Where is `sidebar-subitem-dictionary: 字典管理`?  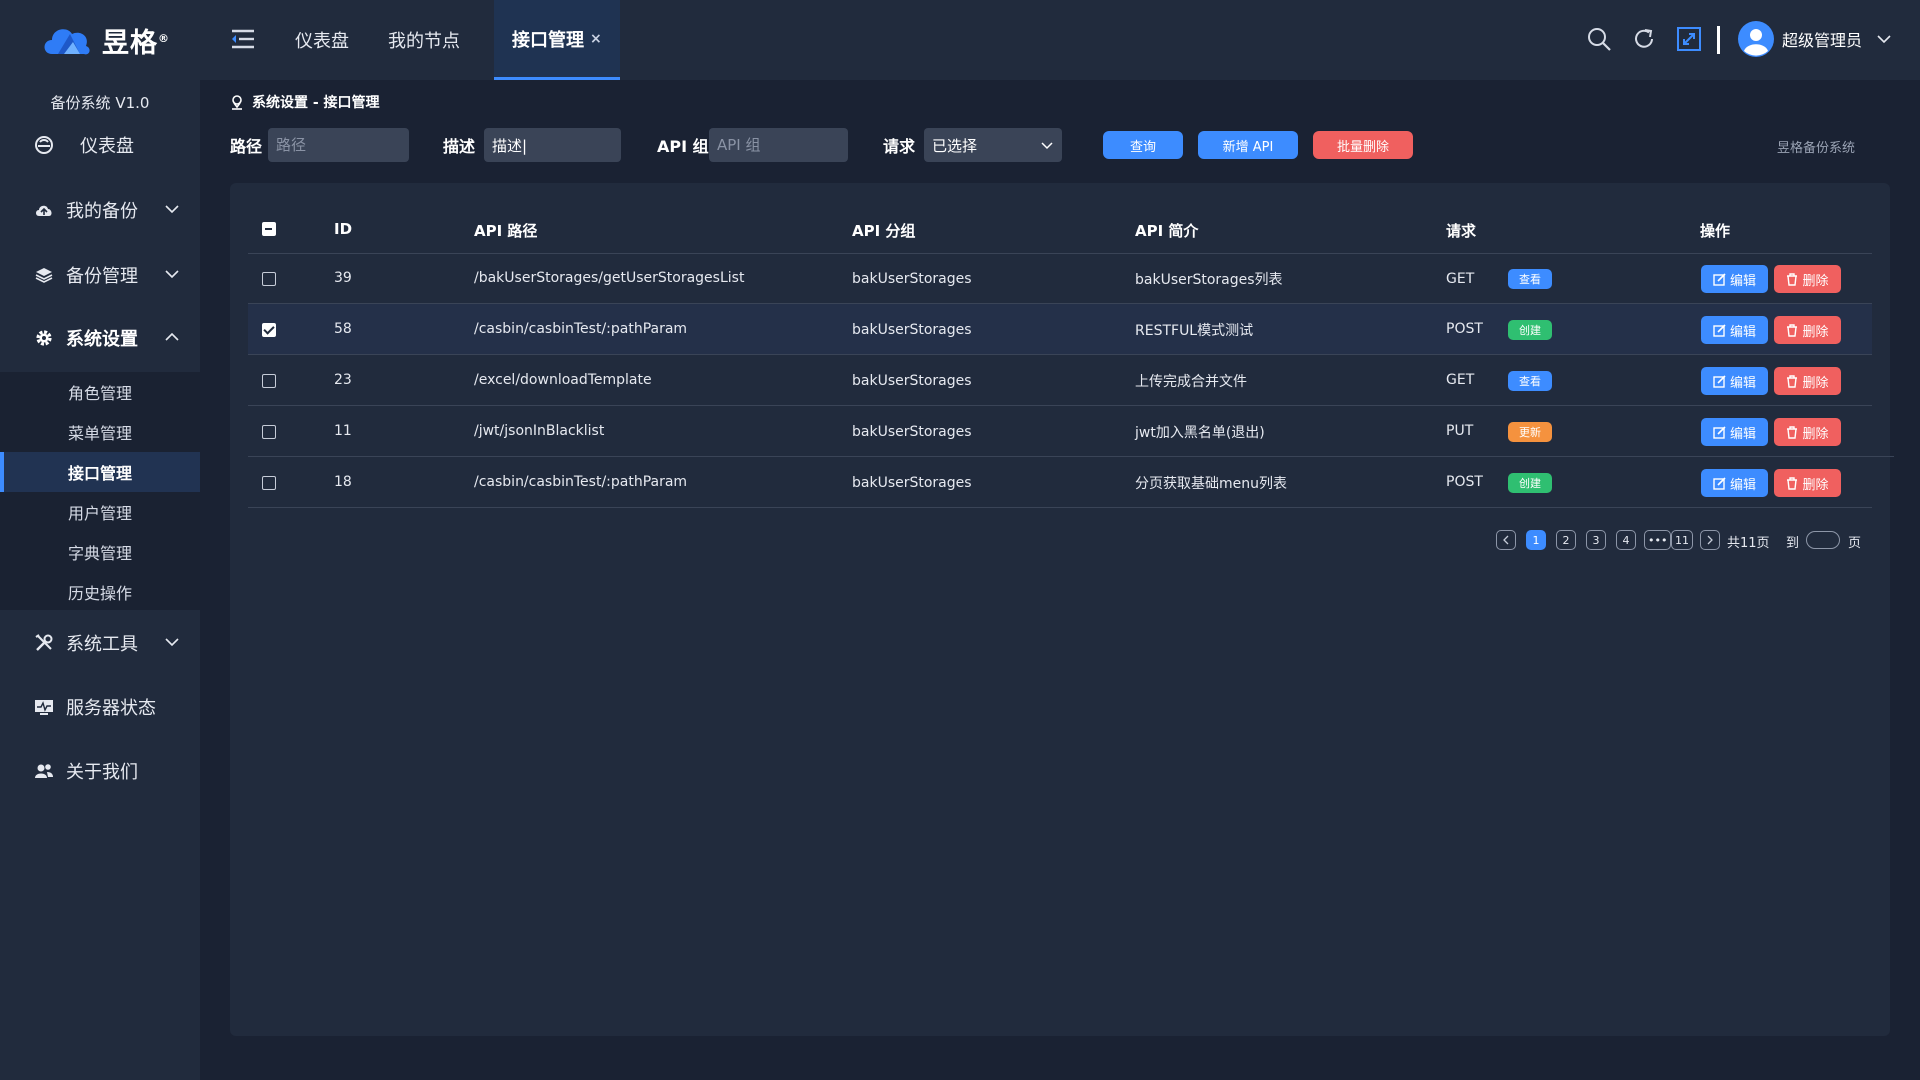 sidebar-subitem-dictionary: 字典管理 is located at coordinates (100, 552).